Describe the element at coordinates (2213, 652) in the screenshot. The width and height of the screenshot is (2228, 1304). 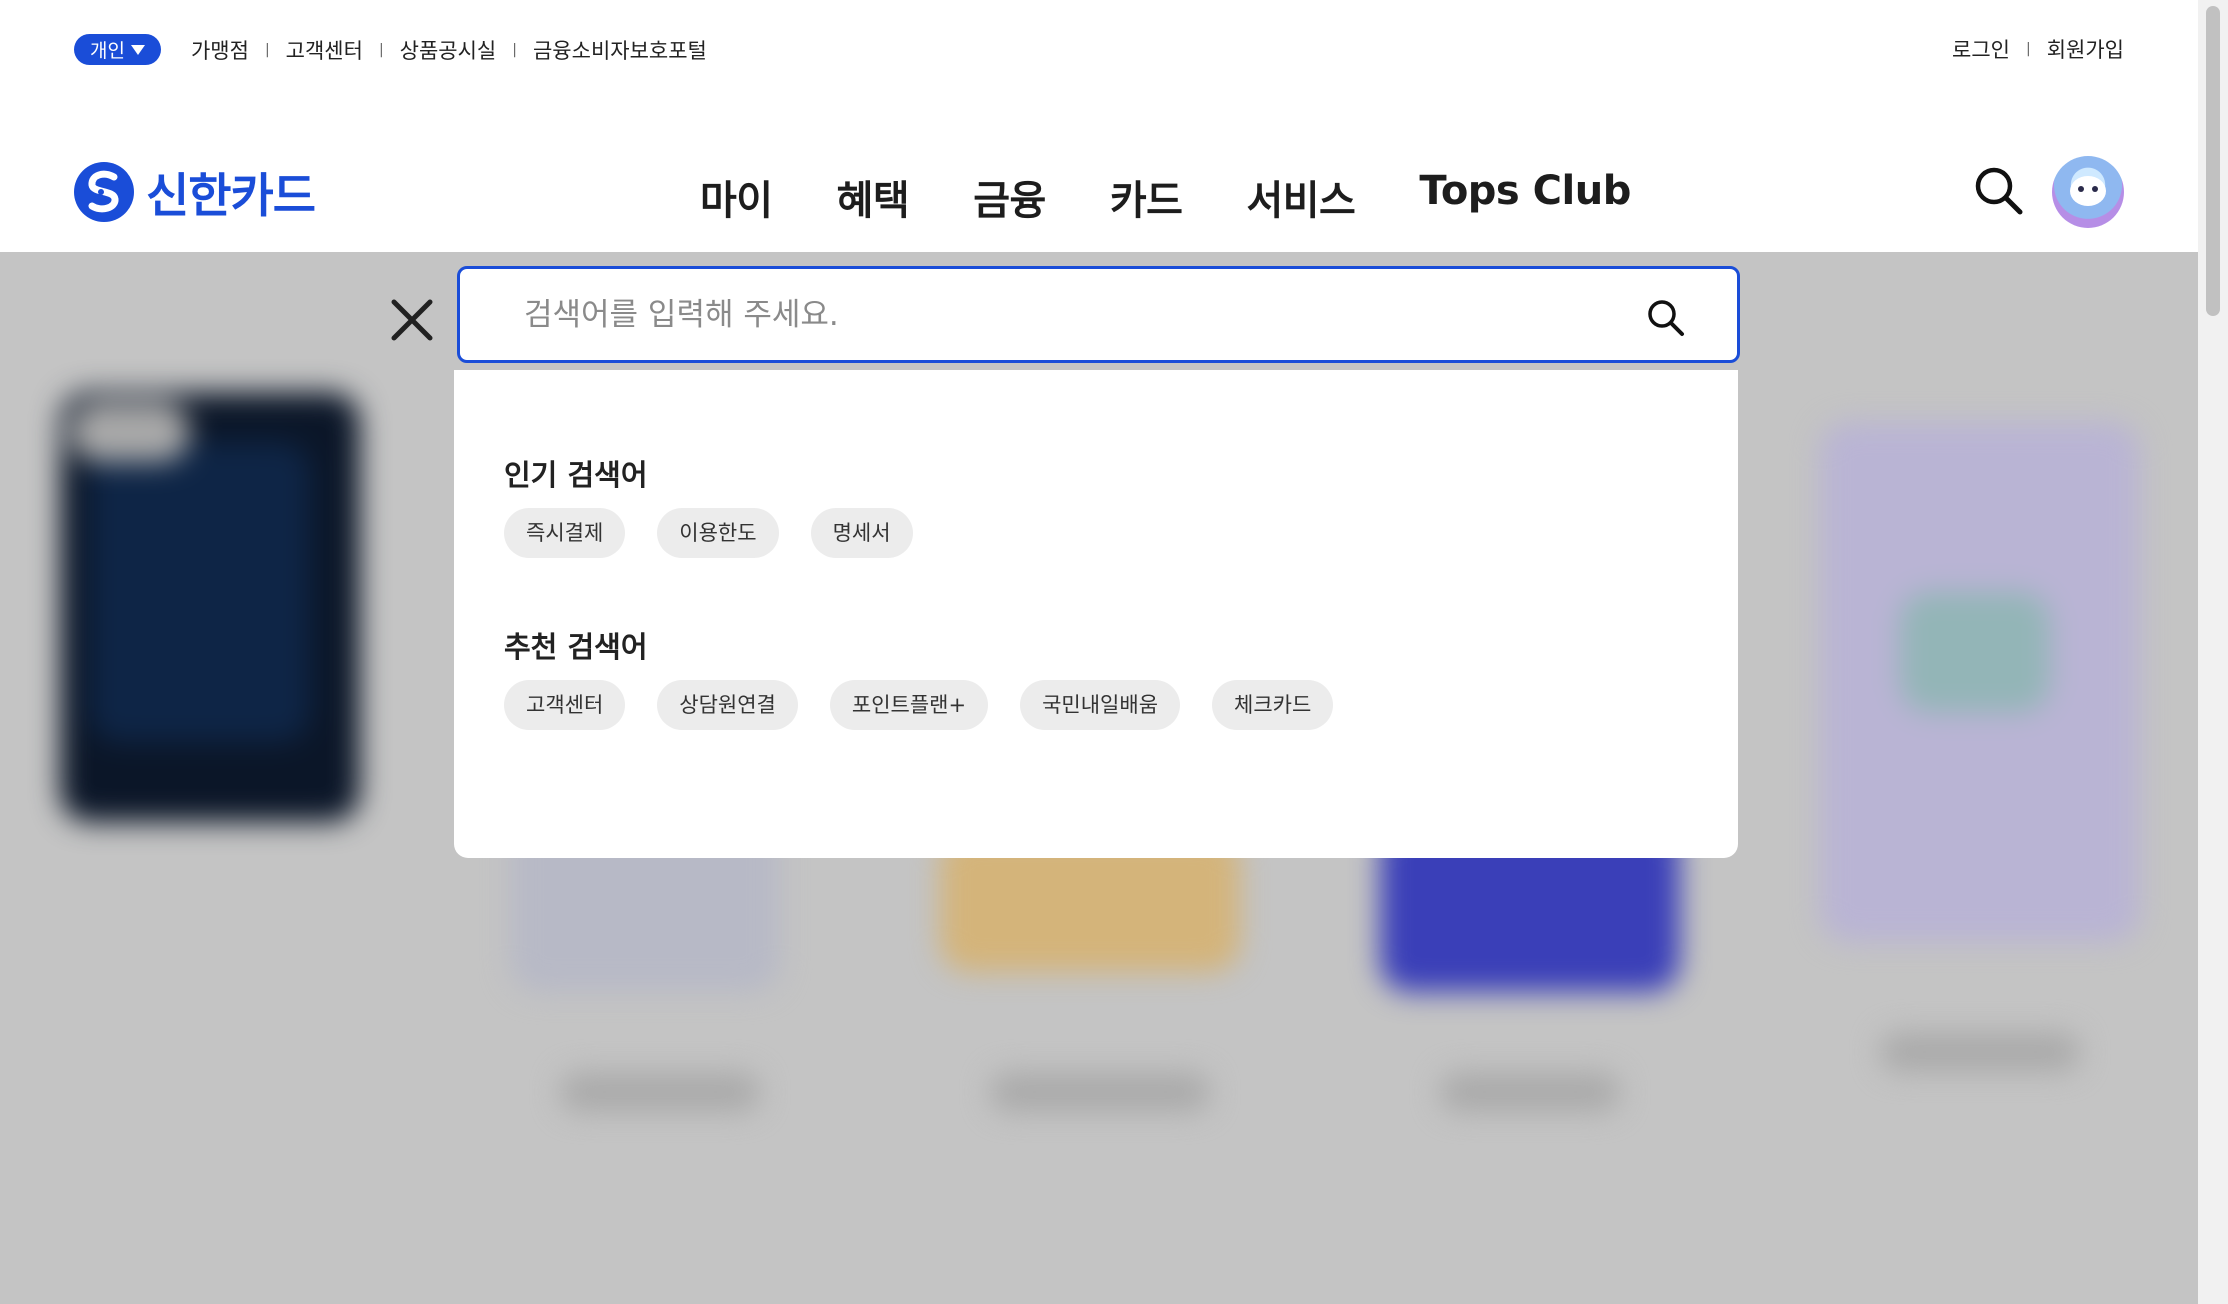
I see `page-scrollbar` at that location.